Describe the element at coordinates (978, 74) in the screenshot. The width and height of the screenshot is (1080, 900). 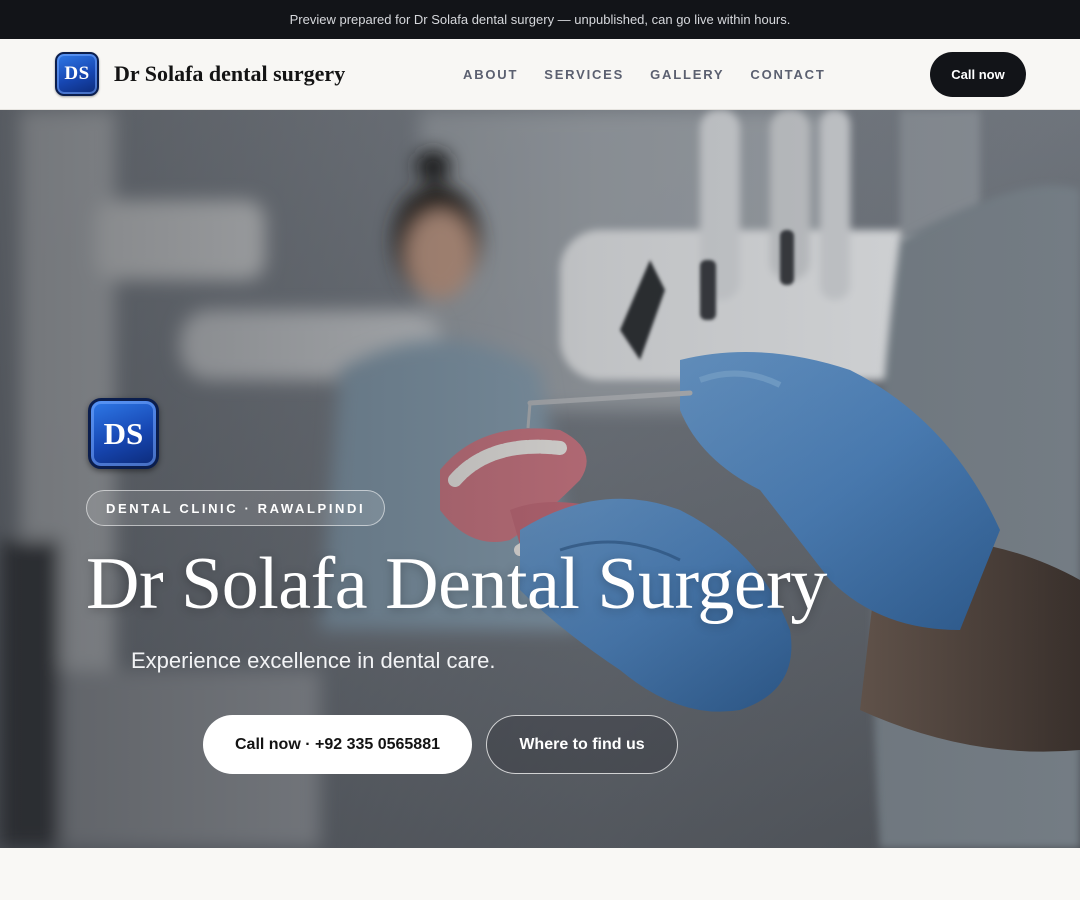
I see `call-now-button: Call now` at that location.